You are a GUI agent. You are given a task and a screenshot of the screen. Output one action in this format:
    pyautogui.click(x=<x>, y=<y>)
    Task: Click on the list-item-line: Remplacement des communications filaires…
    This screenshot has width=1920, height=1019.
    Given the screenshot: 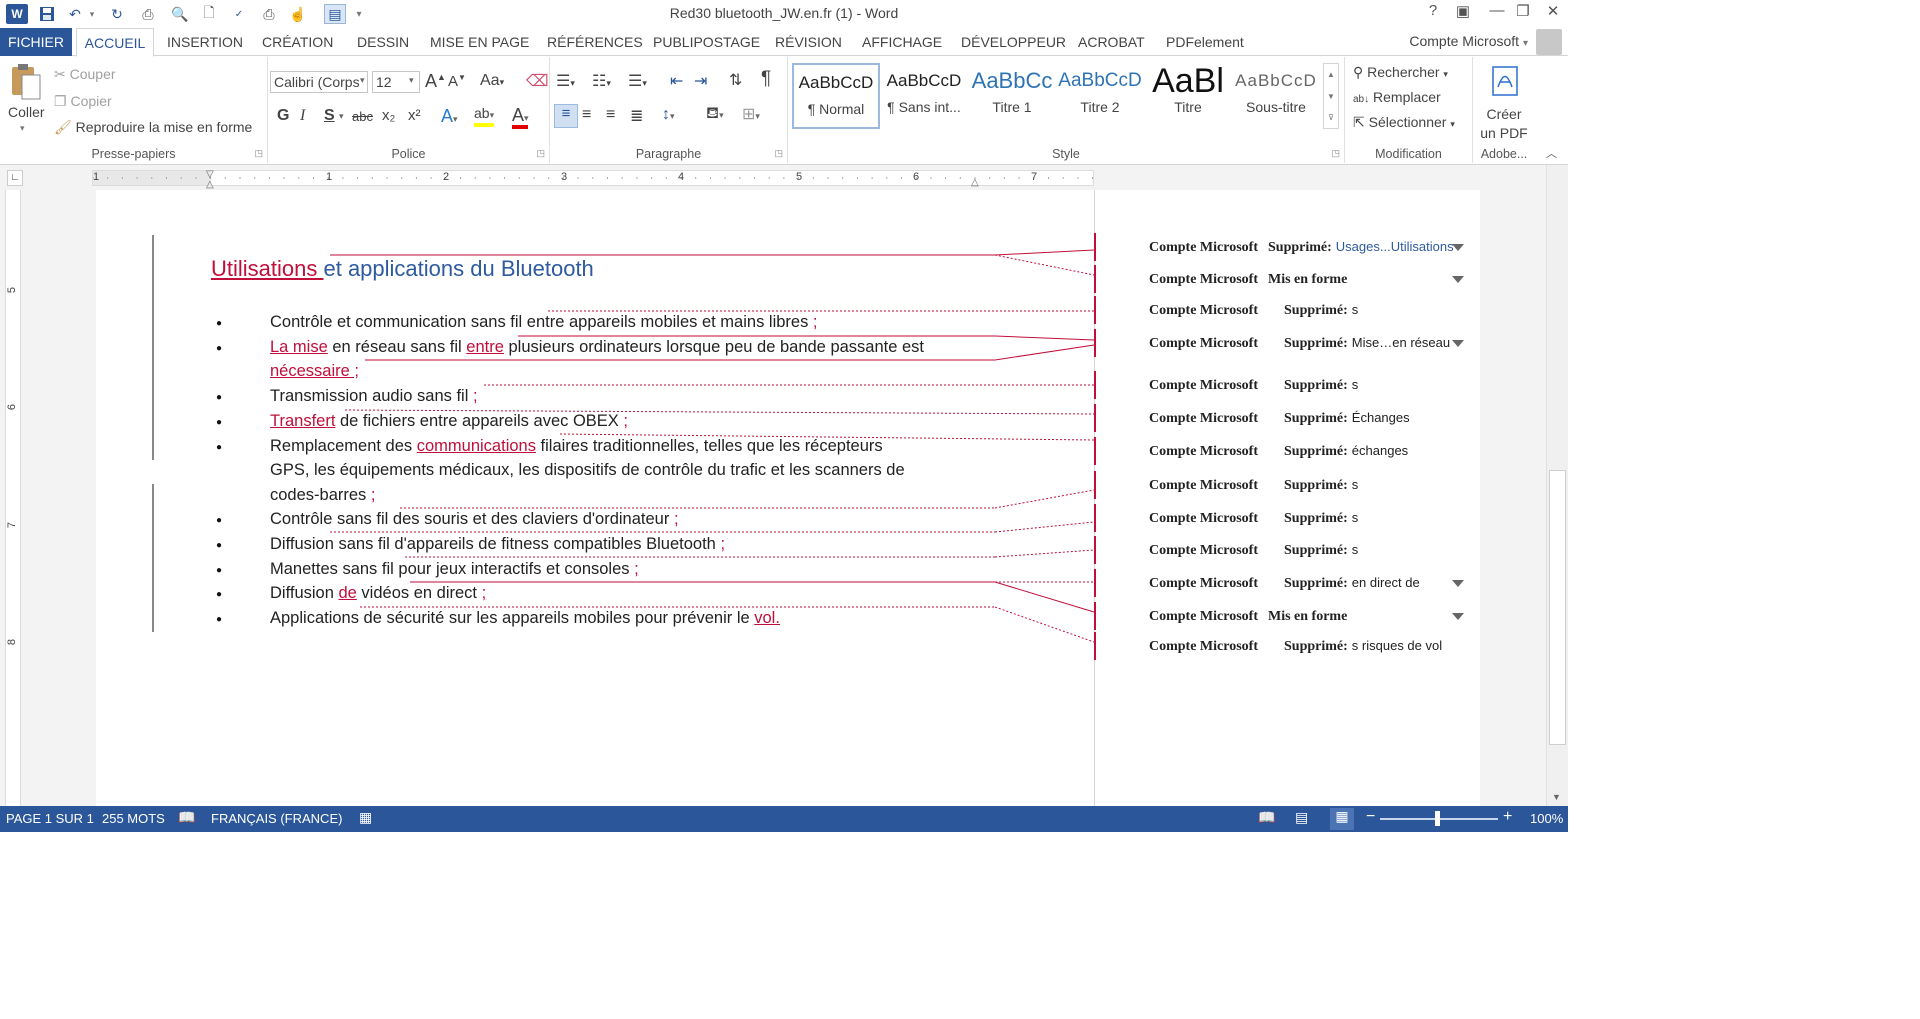 What is the action you would take?
    pyautogui.click(x=576, y=446)
    